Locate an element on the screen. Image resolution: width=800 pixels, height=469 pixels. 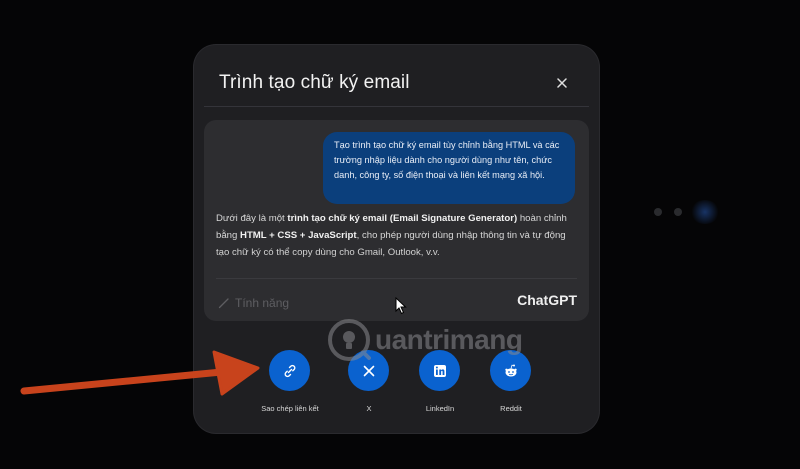
annotation-arrow is located at coordinates (140, 373).